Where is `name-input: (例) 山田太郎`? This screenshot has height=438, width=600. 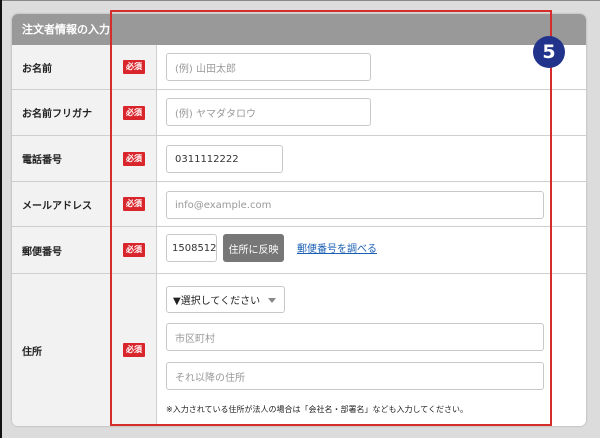 name-input: (例) 山田太郎 is located at coordinates (268, 67).